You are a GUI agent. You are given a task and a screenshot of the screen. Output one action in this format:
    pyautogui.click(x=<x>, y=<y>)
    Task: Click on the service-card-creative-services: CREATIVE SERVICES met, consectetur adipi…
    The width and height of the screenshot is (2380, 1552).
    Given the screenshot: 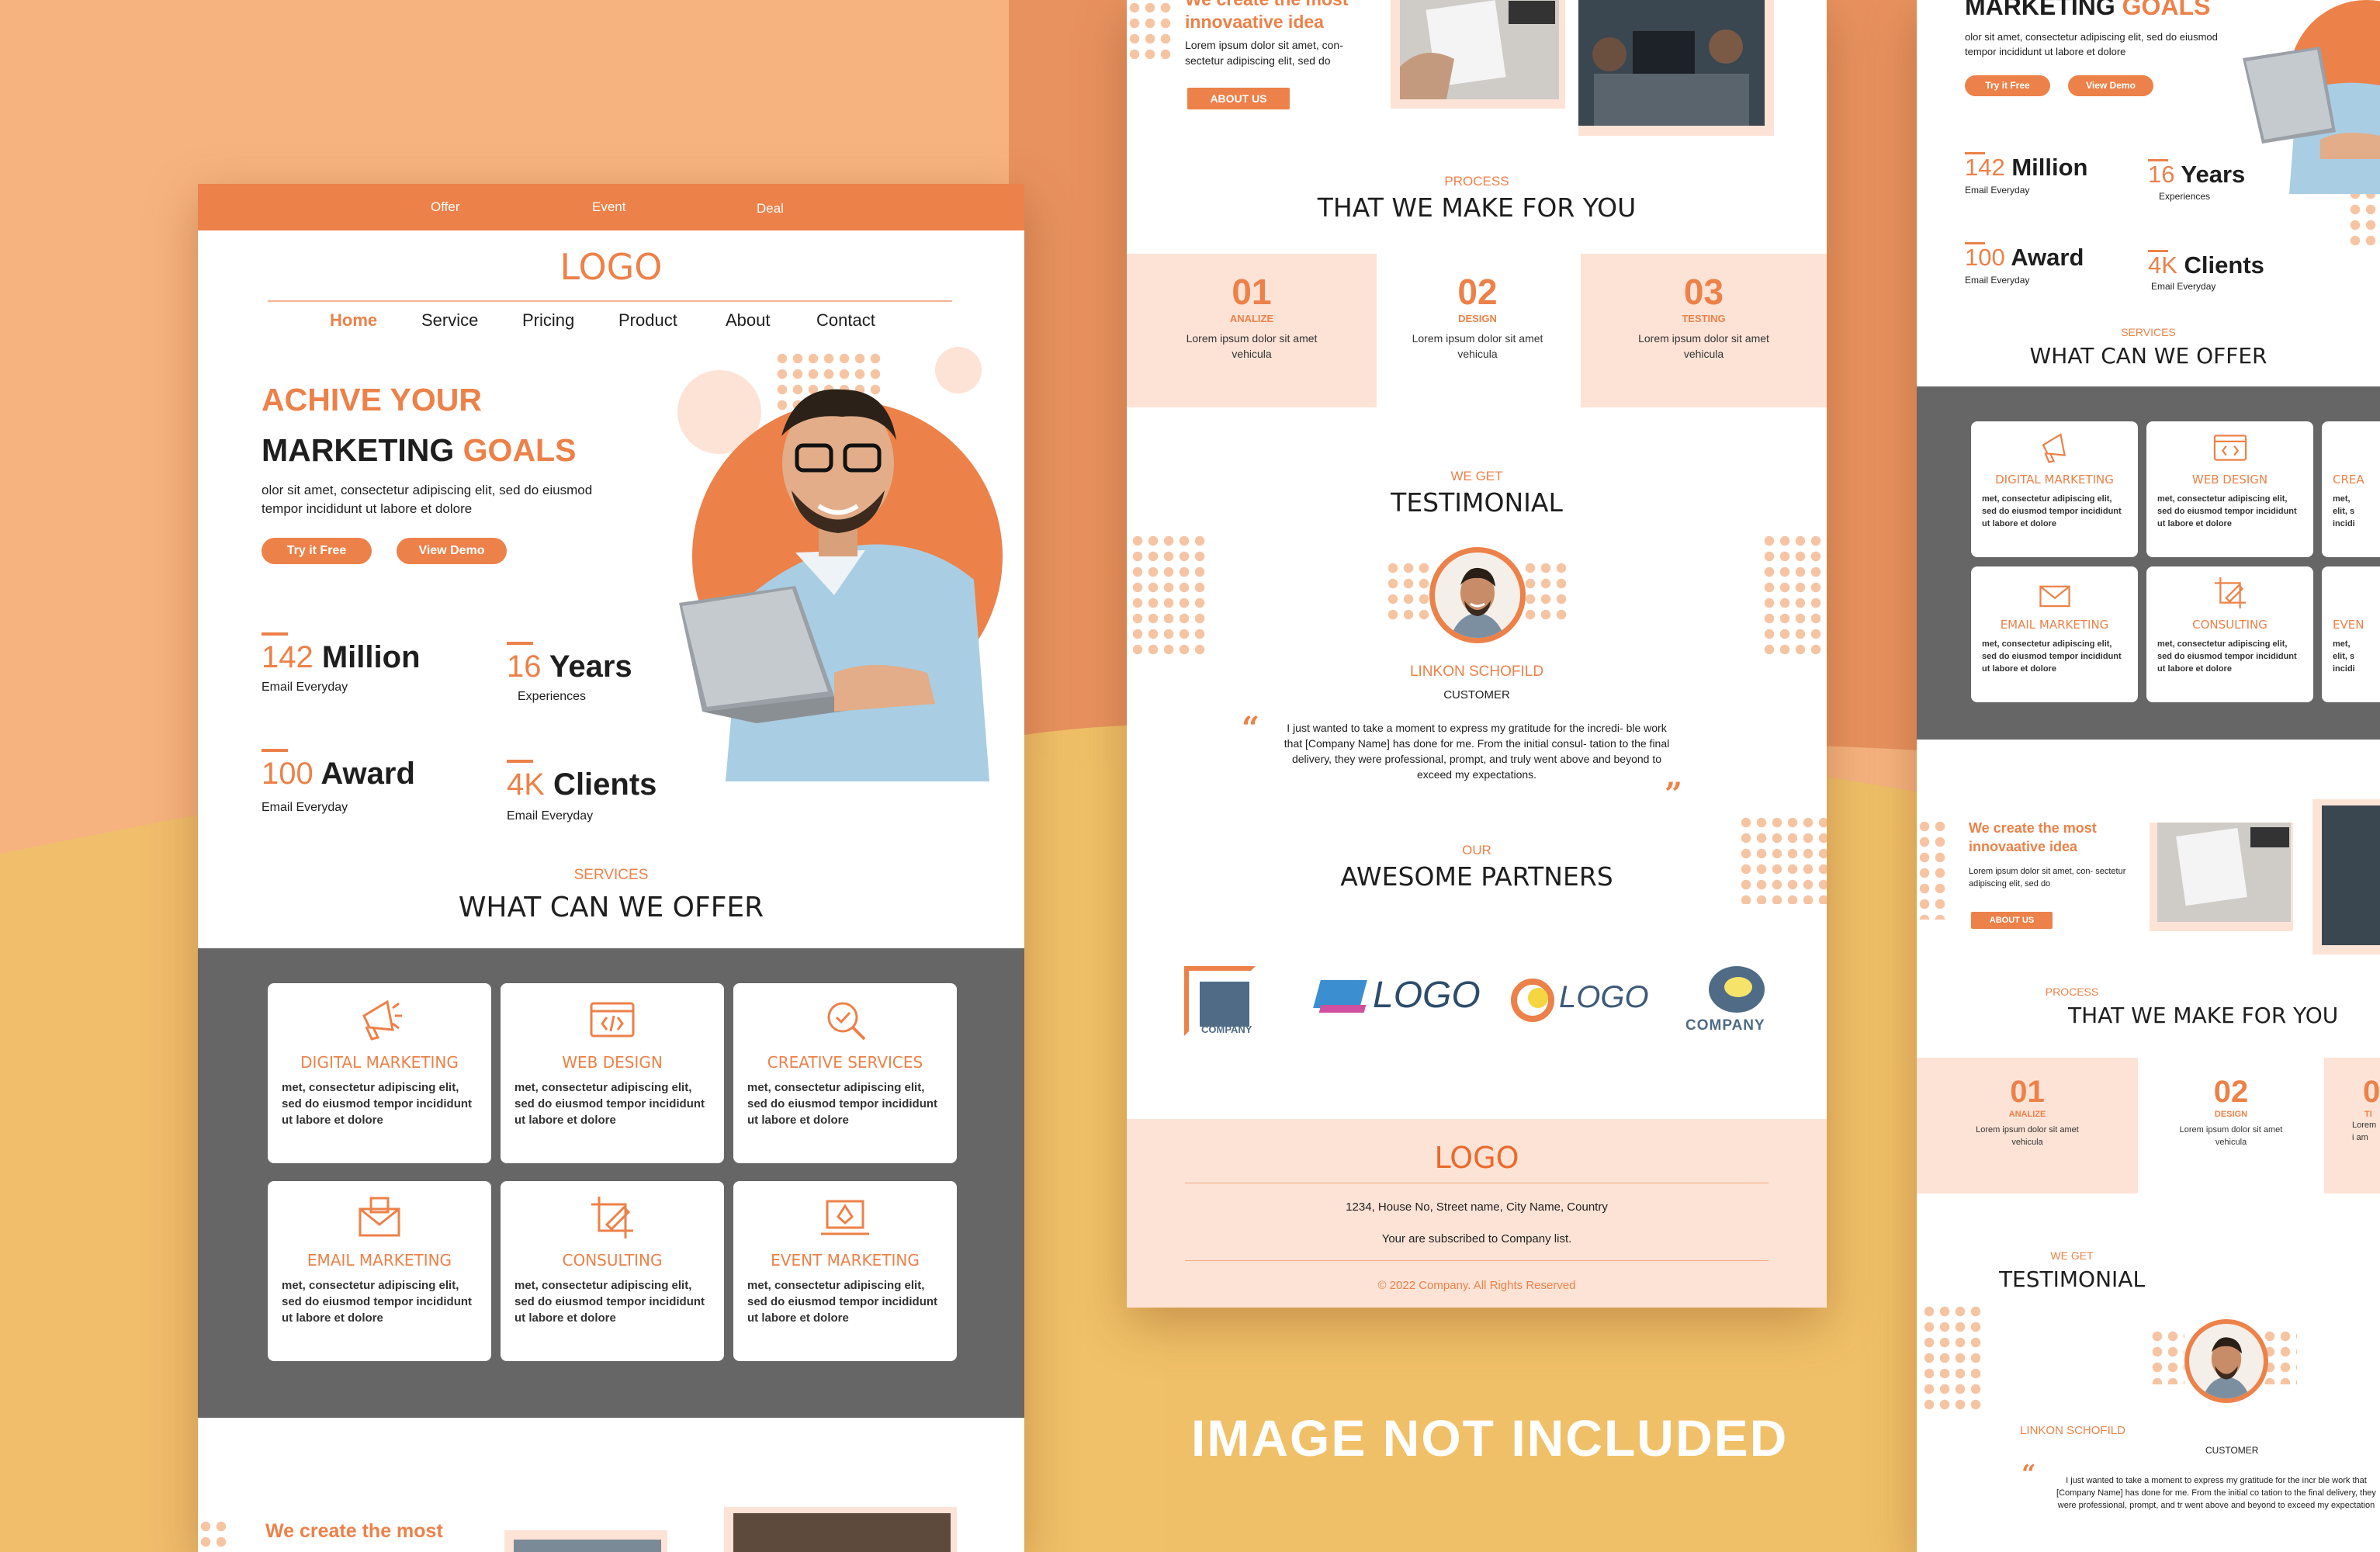 What is the action you would take?
    pyautogui.click(x=845, y=1073)
    